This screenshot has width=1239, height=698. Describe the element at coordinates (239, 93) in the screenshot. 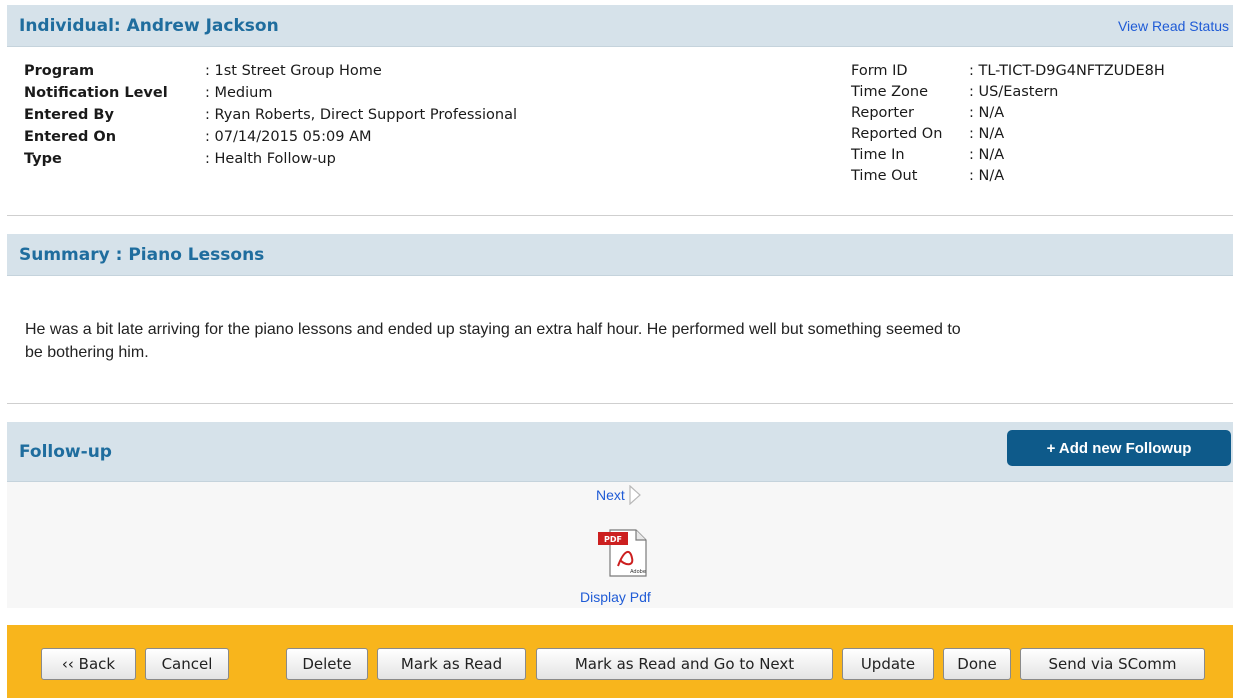

I see `notification-level-value: : Medium` at that location.